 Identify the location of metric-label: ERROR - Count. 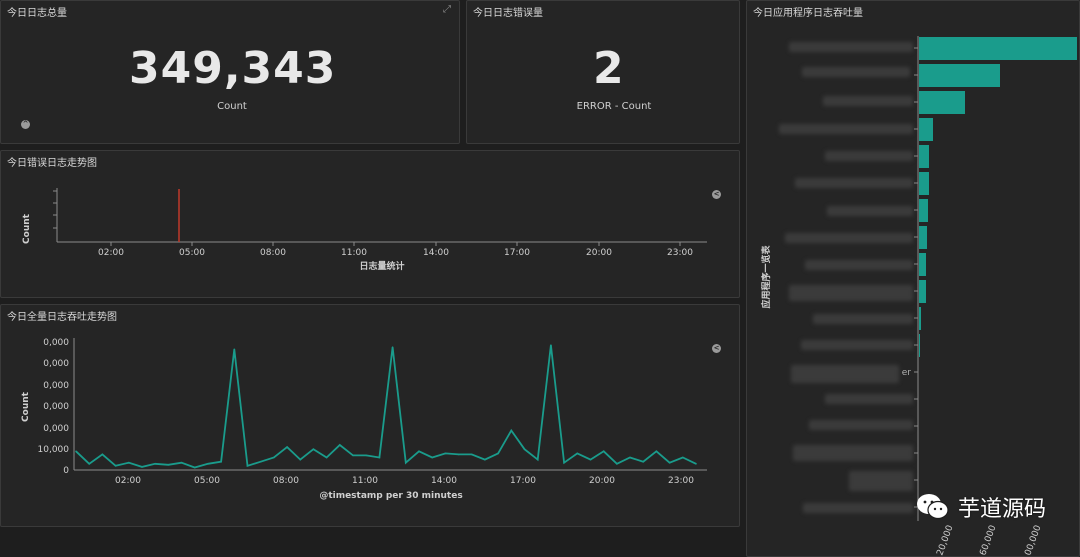
(614, 106).